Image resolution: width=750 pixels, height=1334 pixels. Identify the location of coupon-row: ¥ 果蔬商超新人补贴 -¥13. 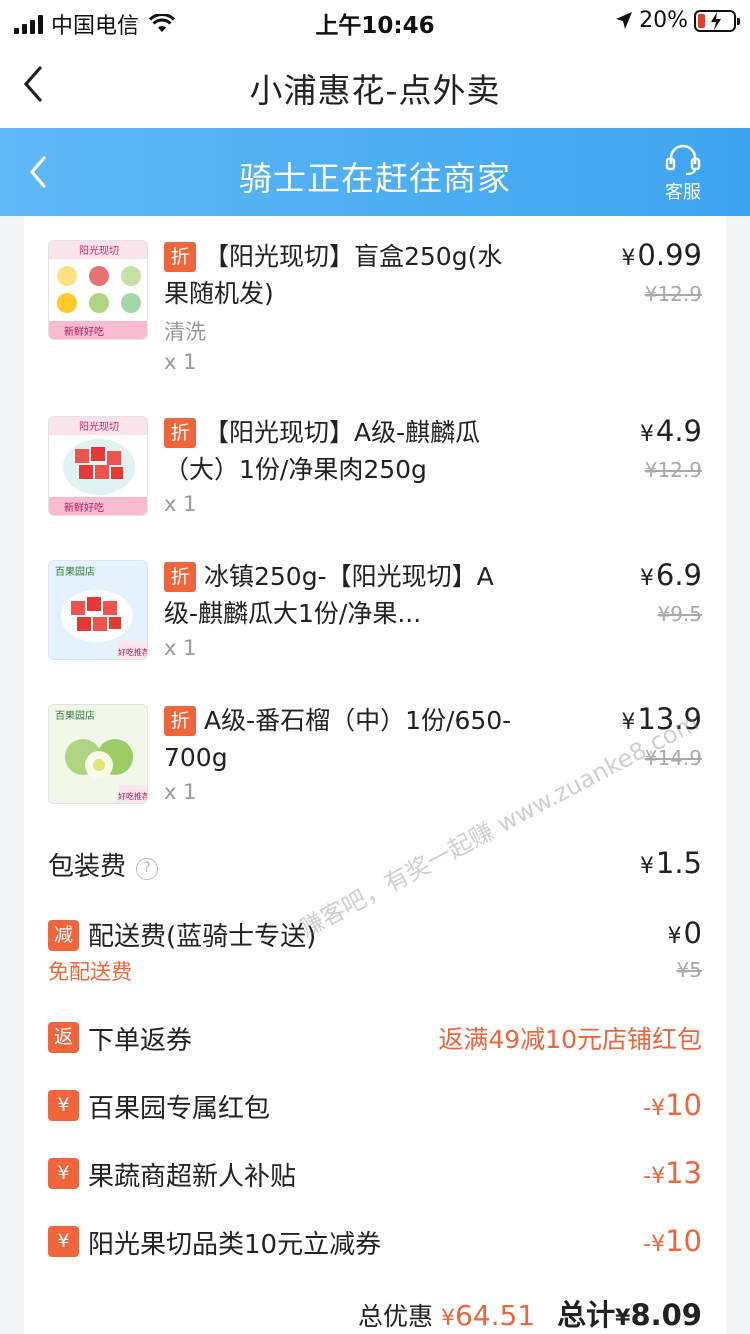
(375, 1176).